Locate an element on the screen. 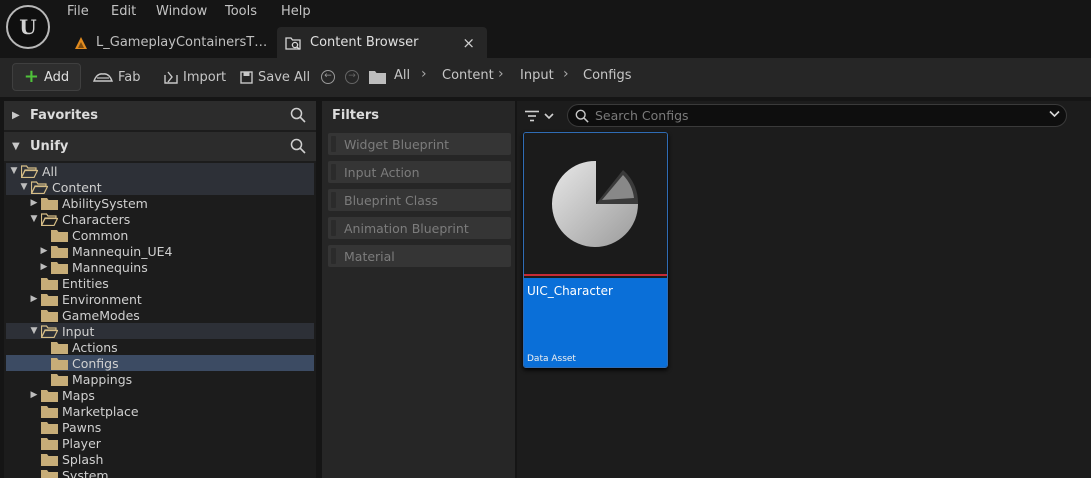  search-box is located at coordinates (817, 115).